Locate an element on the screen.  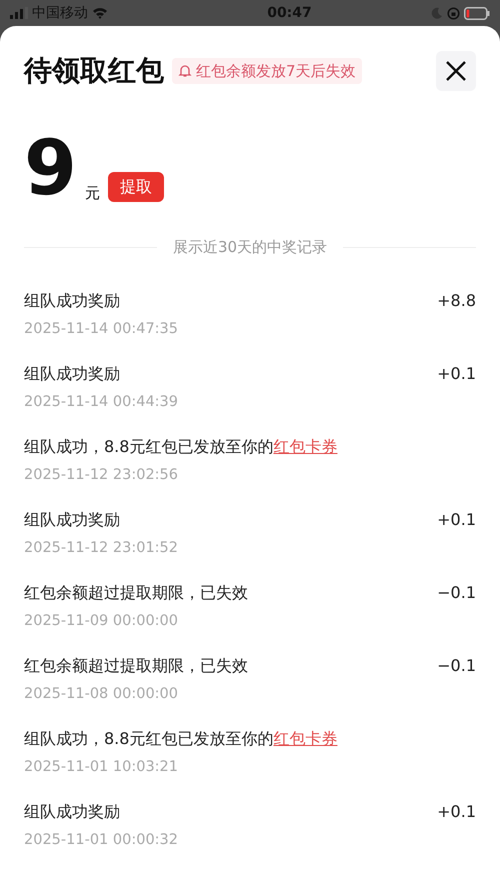
record-time: 2025-11-14 00:44:39 is located at coordinates (101, 402).